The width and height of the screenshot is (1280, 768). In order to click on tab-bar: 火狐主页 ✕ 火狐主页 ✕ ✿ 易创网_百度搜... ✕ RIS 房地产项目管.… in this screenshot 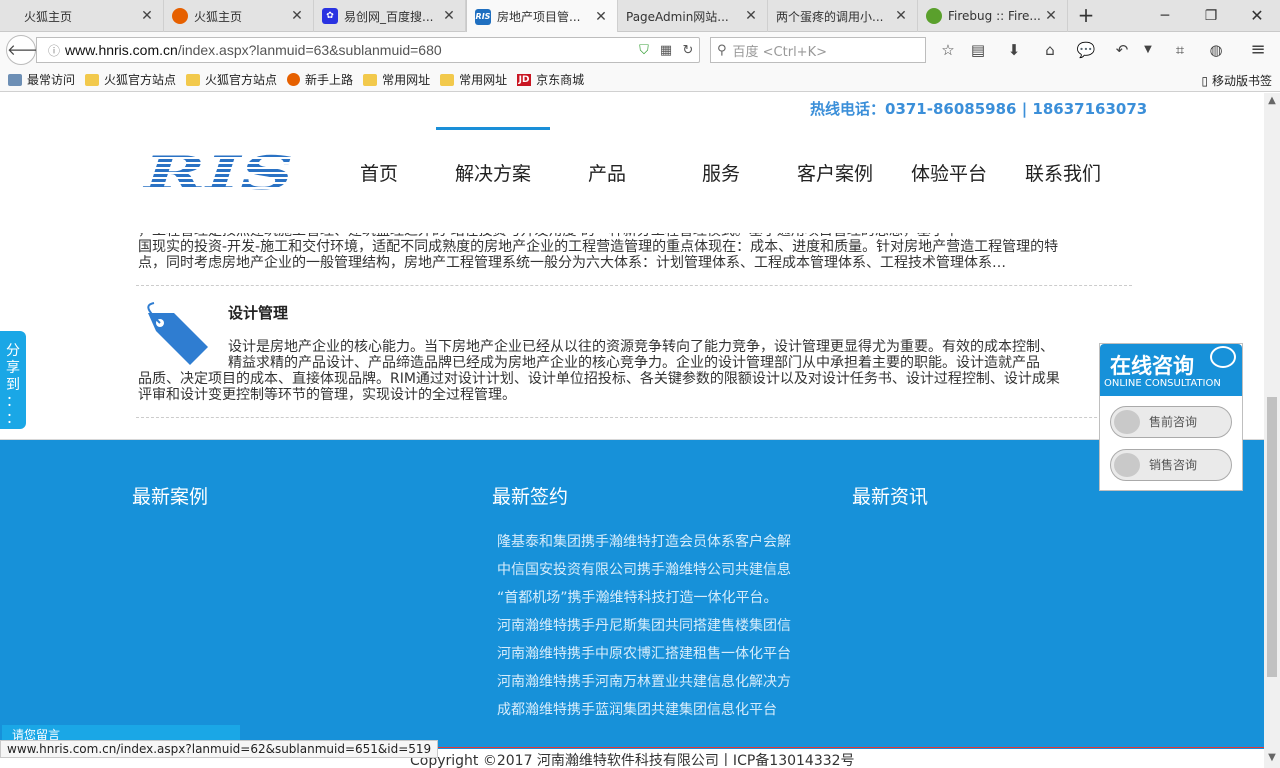, I will do `click(640, 16)`.